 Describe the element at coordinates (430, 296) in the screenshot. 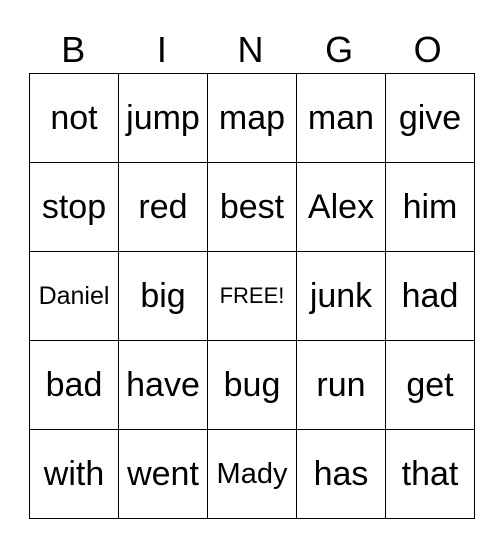

I see `bingo-cell: had` at that location.